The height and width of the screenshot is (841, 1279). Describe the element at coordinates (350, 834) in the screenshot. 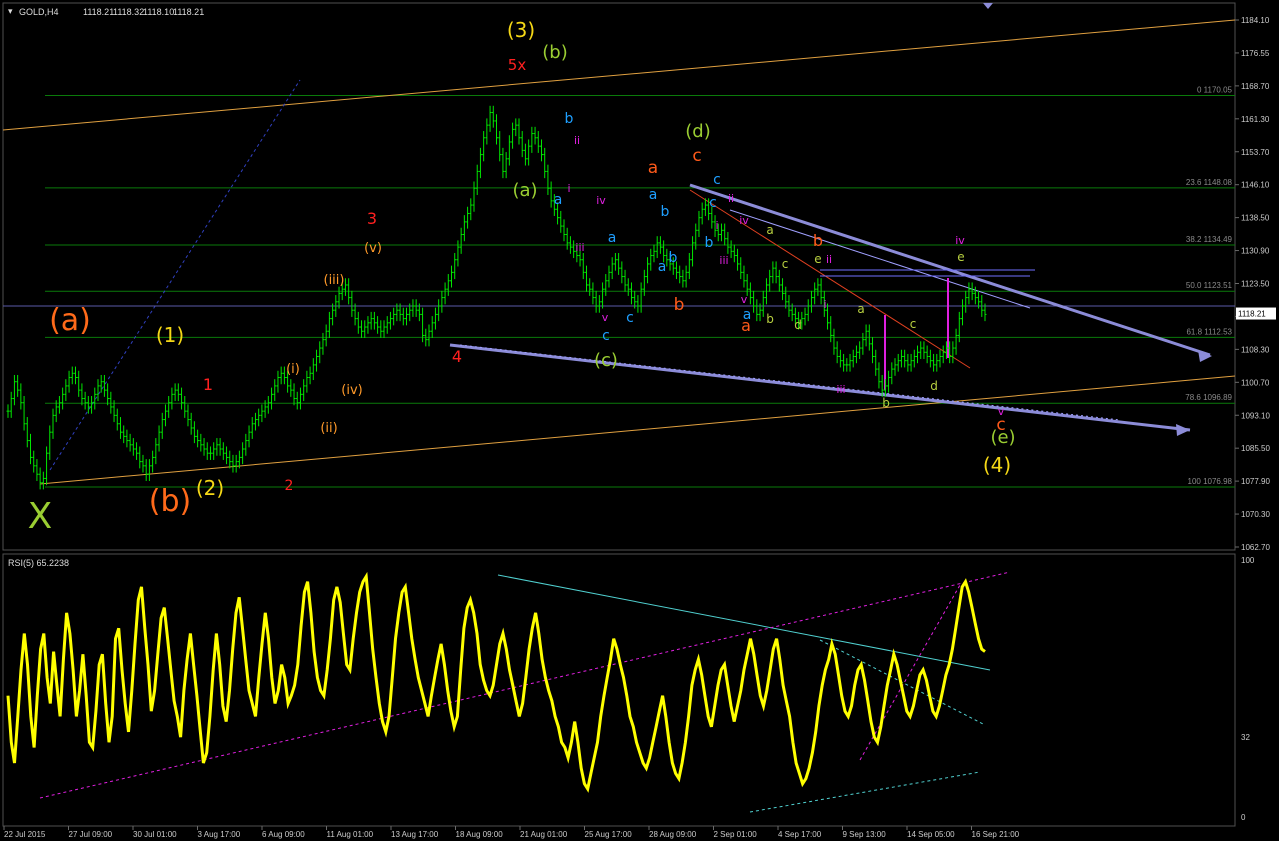

I see `time-tick-label: 11 Aug 01:00` at that location.